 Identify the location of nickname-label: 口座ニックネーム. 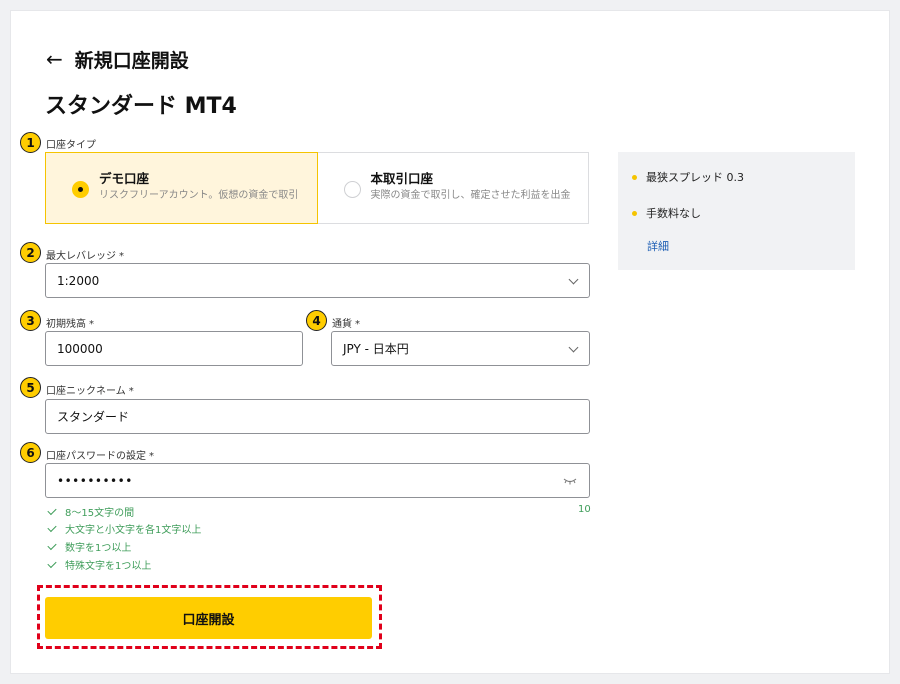
(86, 391).